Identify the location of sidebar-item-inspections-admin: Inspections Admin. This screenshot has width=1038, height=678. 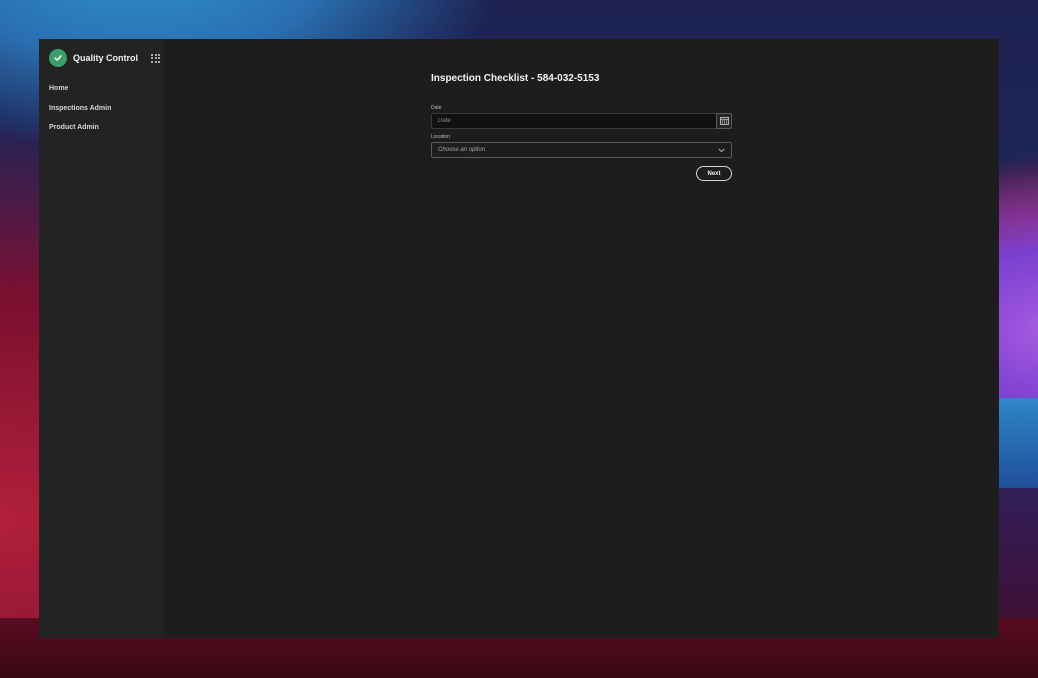
(101, 109).